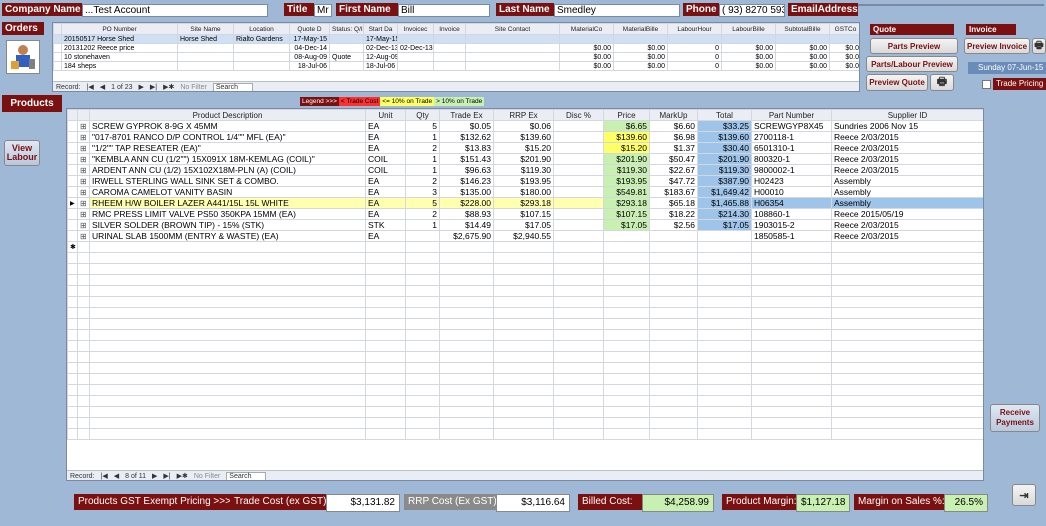 Image resolution: width=1046 pixels, height=526 pixels. What do you see at coordinates (227, 236) in the screenshot?
I see `product-desc-cell: URINAL SLAB 1500MM (ENTRY & WASTE) (EA)` at bounding box center [227, 236].